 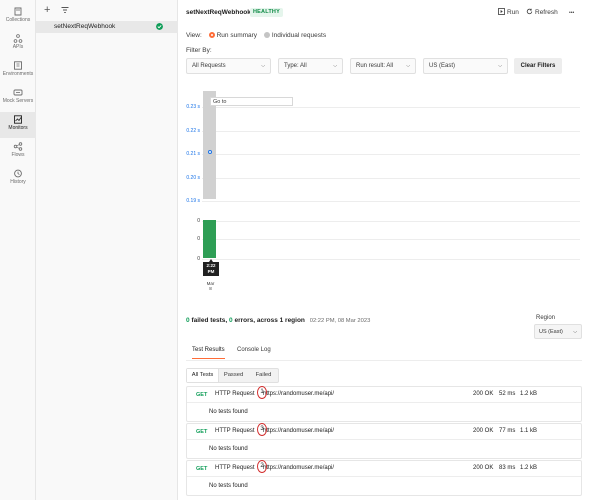 I want to click on annotation-mark: 2, so click(x=262, y=466).